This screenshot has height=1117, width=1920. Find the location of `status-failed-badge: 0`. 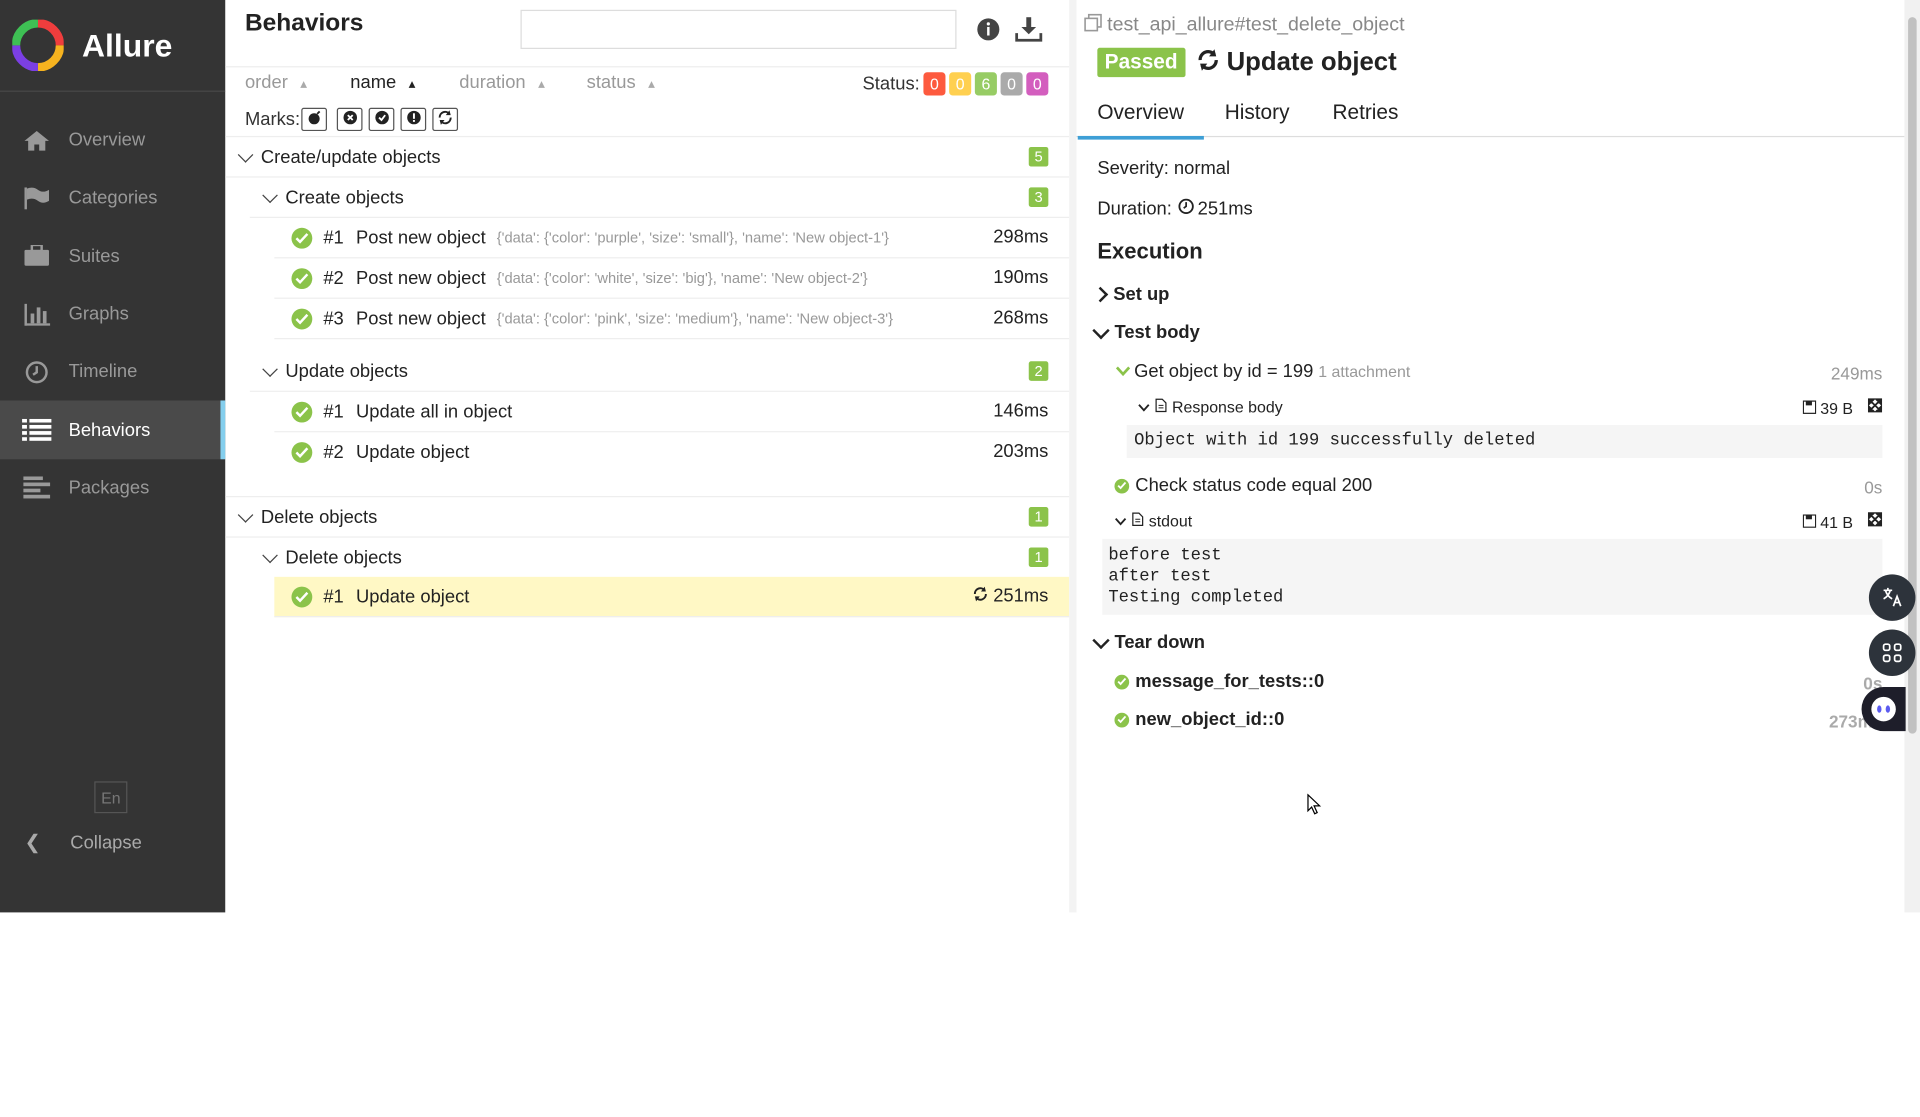

status-failed-badge: 0 is located at coordinates (934, 84).